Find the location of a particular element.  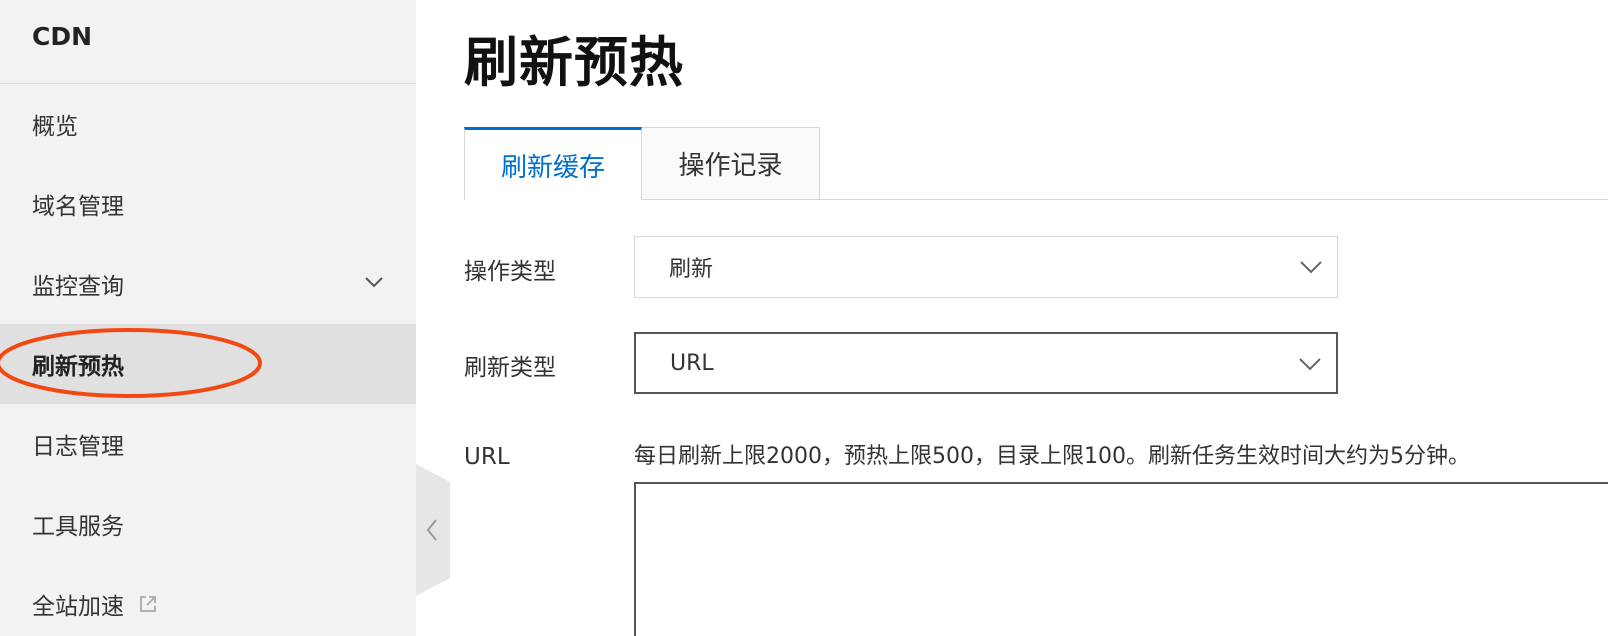

sidebar-header: CDN is located at coordinates (208, 42).